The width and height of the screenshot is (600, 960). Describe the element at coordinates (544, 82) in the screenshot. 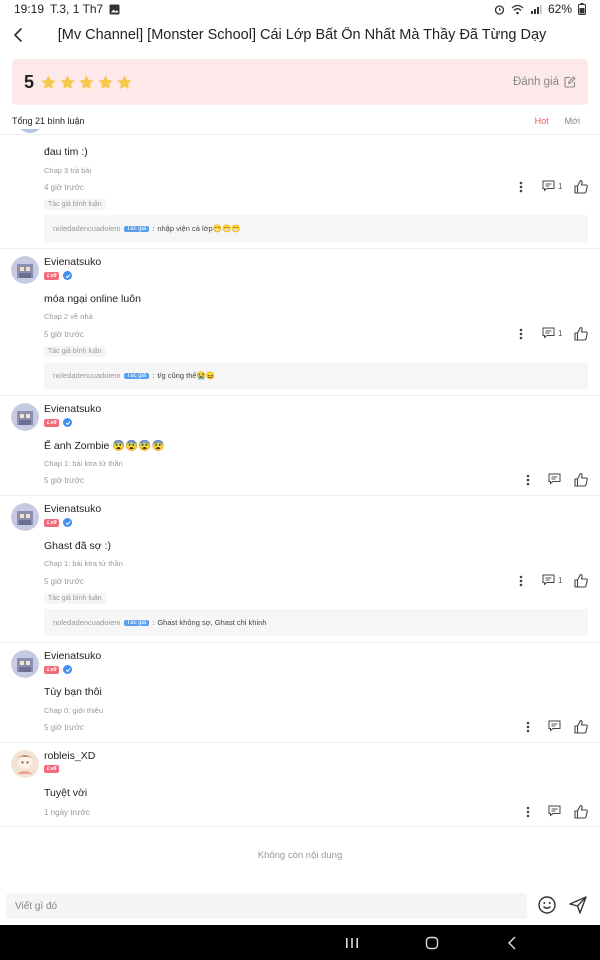

I see `rate-button: Đánh giá` at that location.